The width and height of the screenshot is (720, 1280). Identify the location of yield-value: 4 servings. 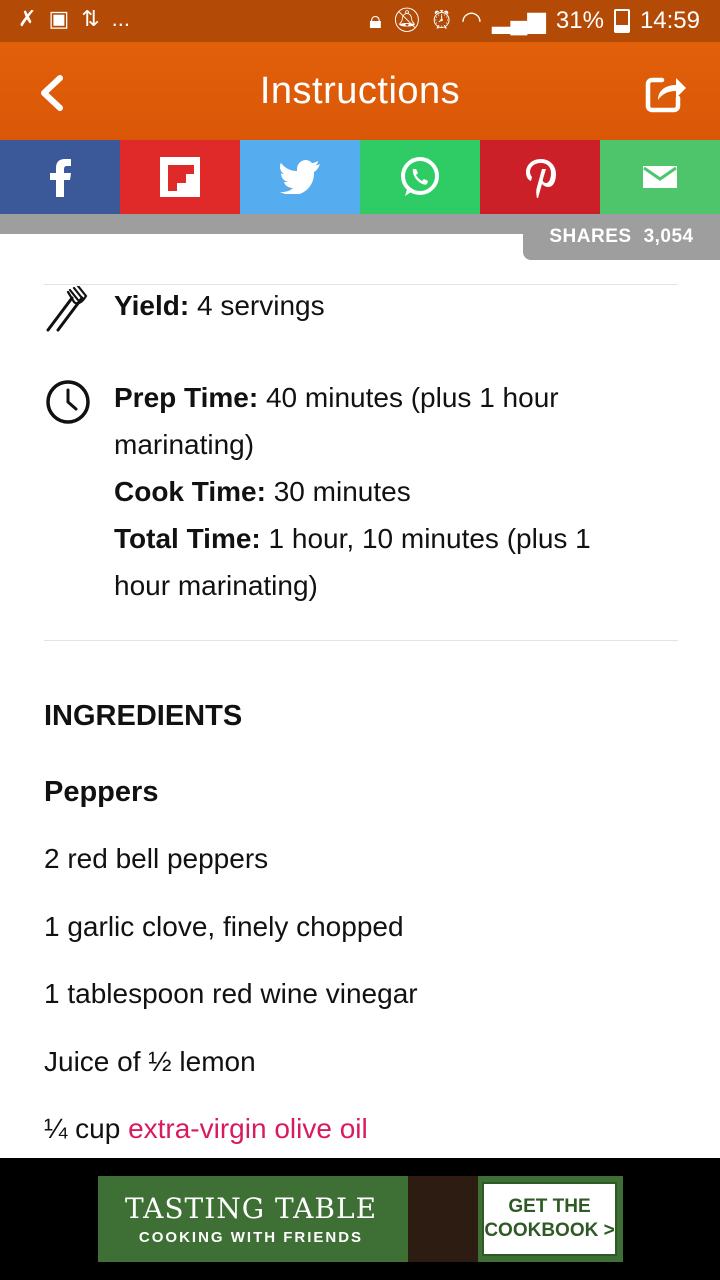
(260, 305).